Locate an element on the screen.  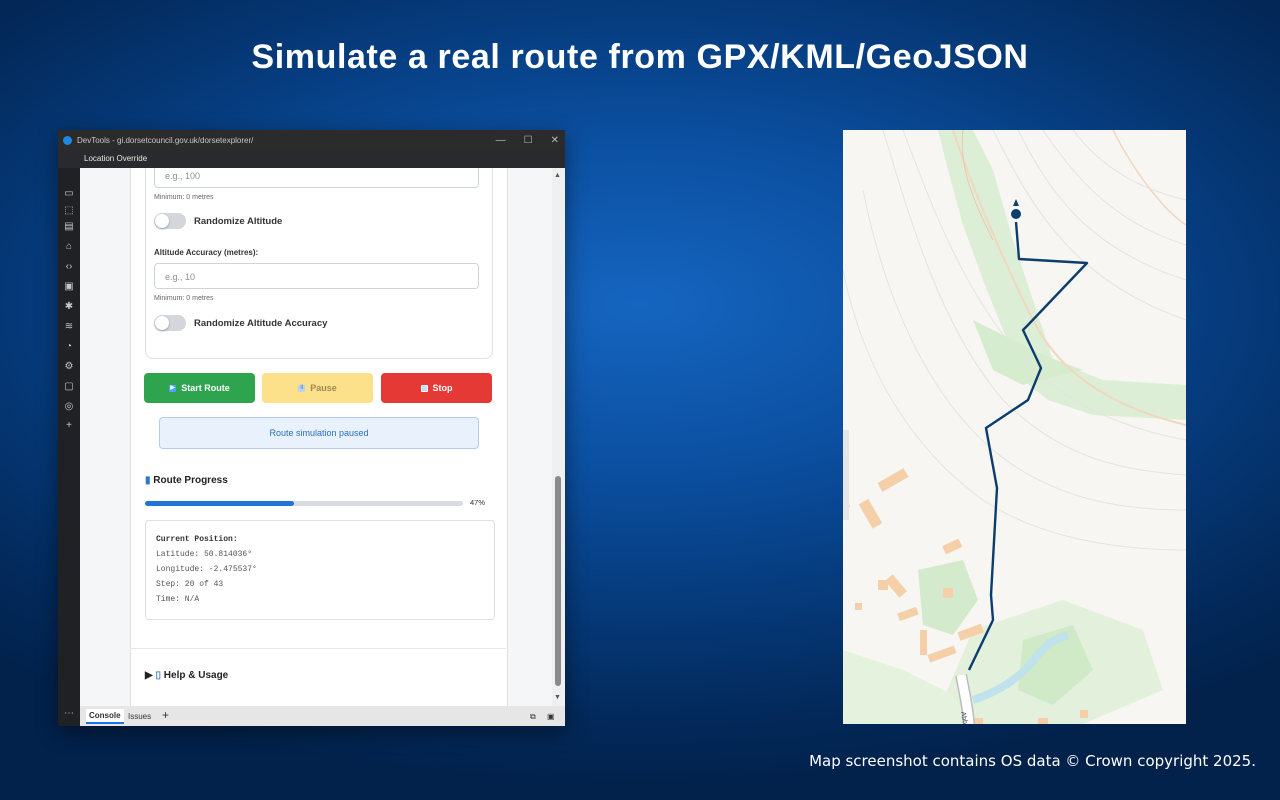
undock-icon: ▣ is located at coordinates (551, 716).